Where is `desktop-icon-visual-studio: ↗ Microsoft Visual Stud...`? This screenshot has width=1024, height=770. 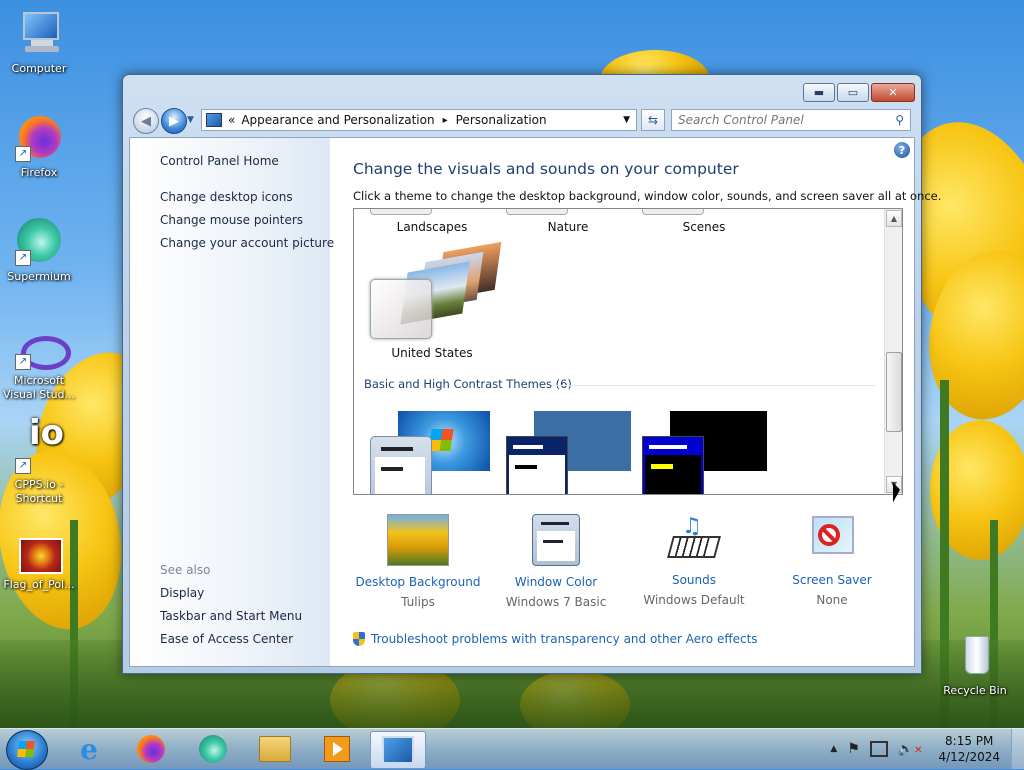
desktop-icon-visual-studio: ↗ Microsoft Visual Stud... is located at coordinates (39, 366).